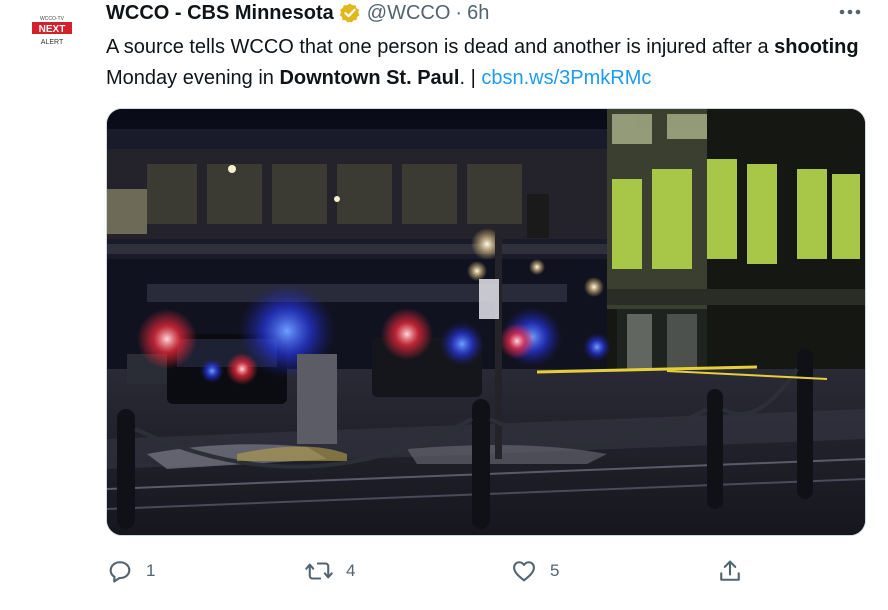 Image resolution: width=888 pixels, height=610 pixels. I want to click on reply-button: 1, so click(130, 571).